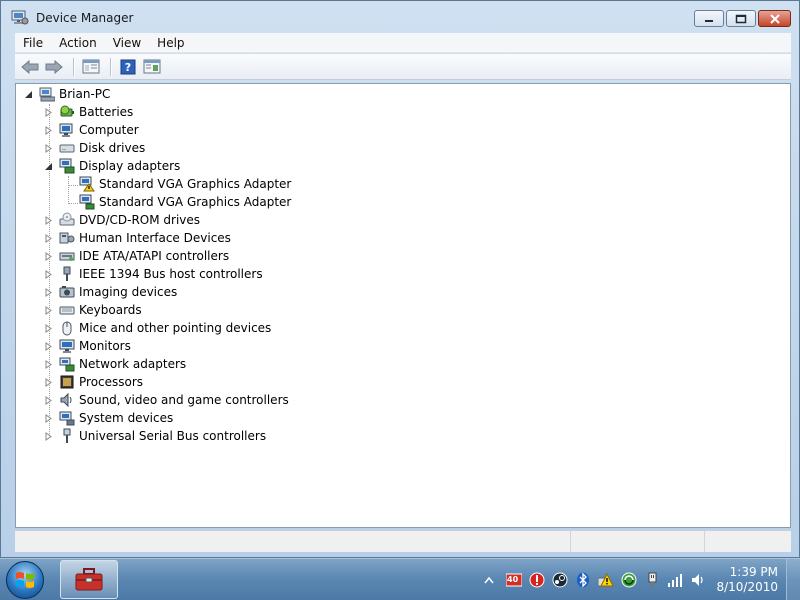 The height and width of the screenshot is (600, 800). I want to click on close-button, so click(774, 18).